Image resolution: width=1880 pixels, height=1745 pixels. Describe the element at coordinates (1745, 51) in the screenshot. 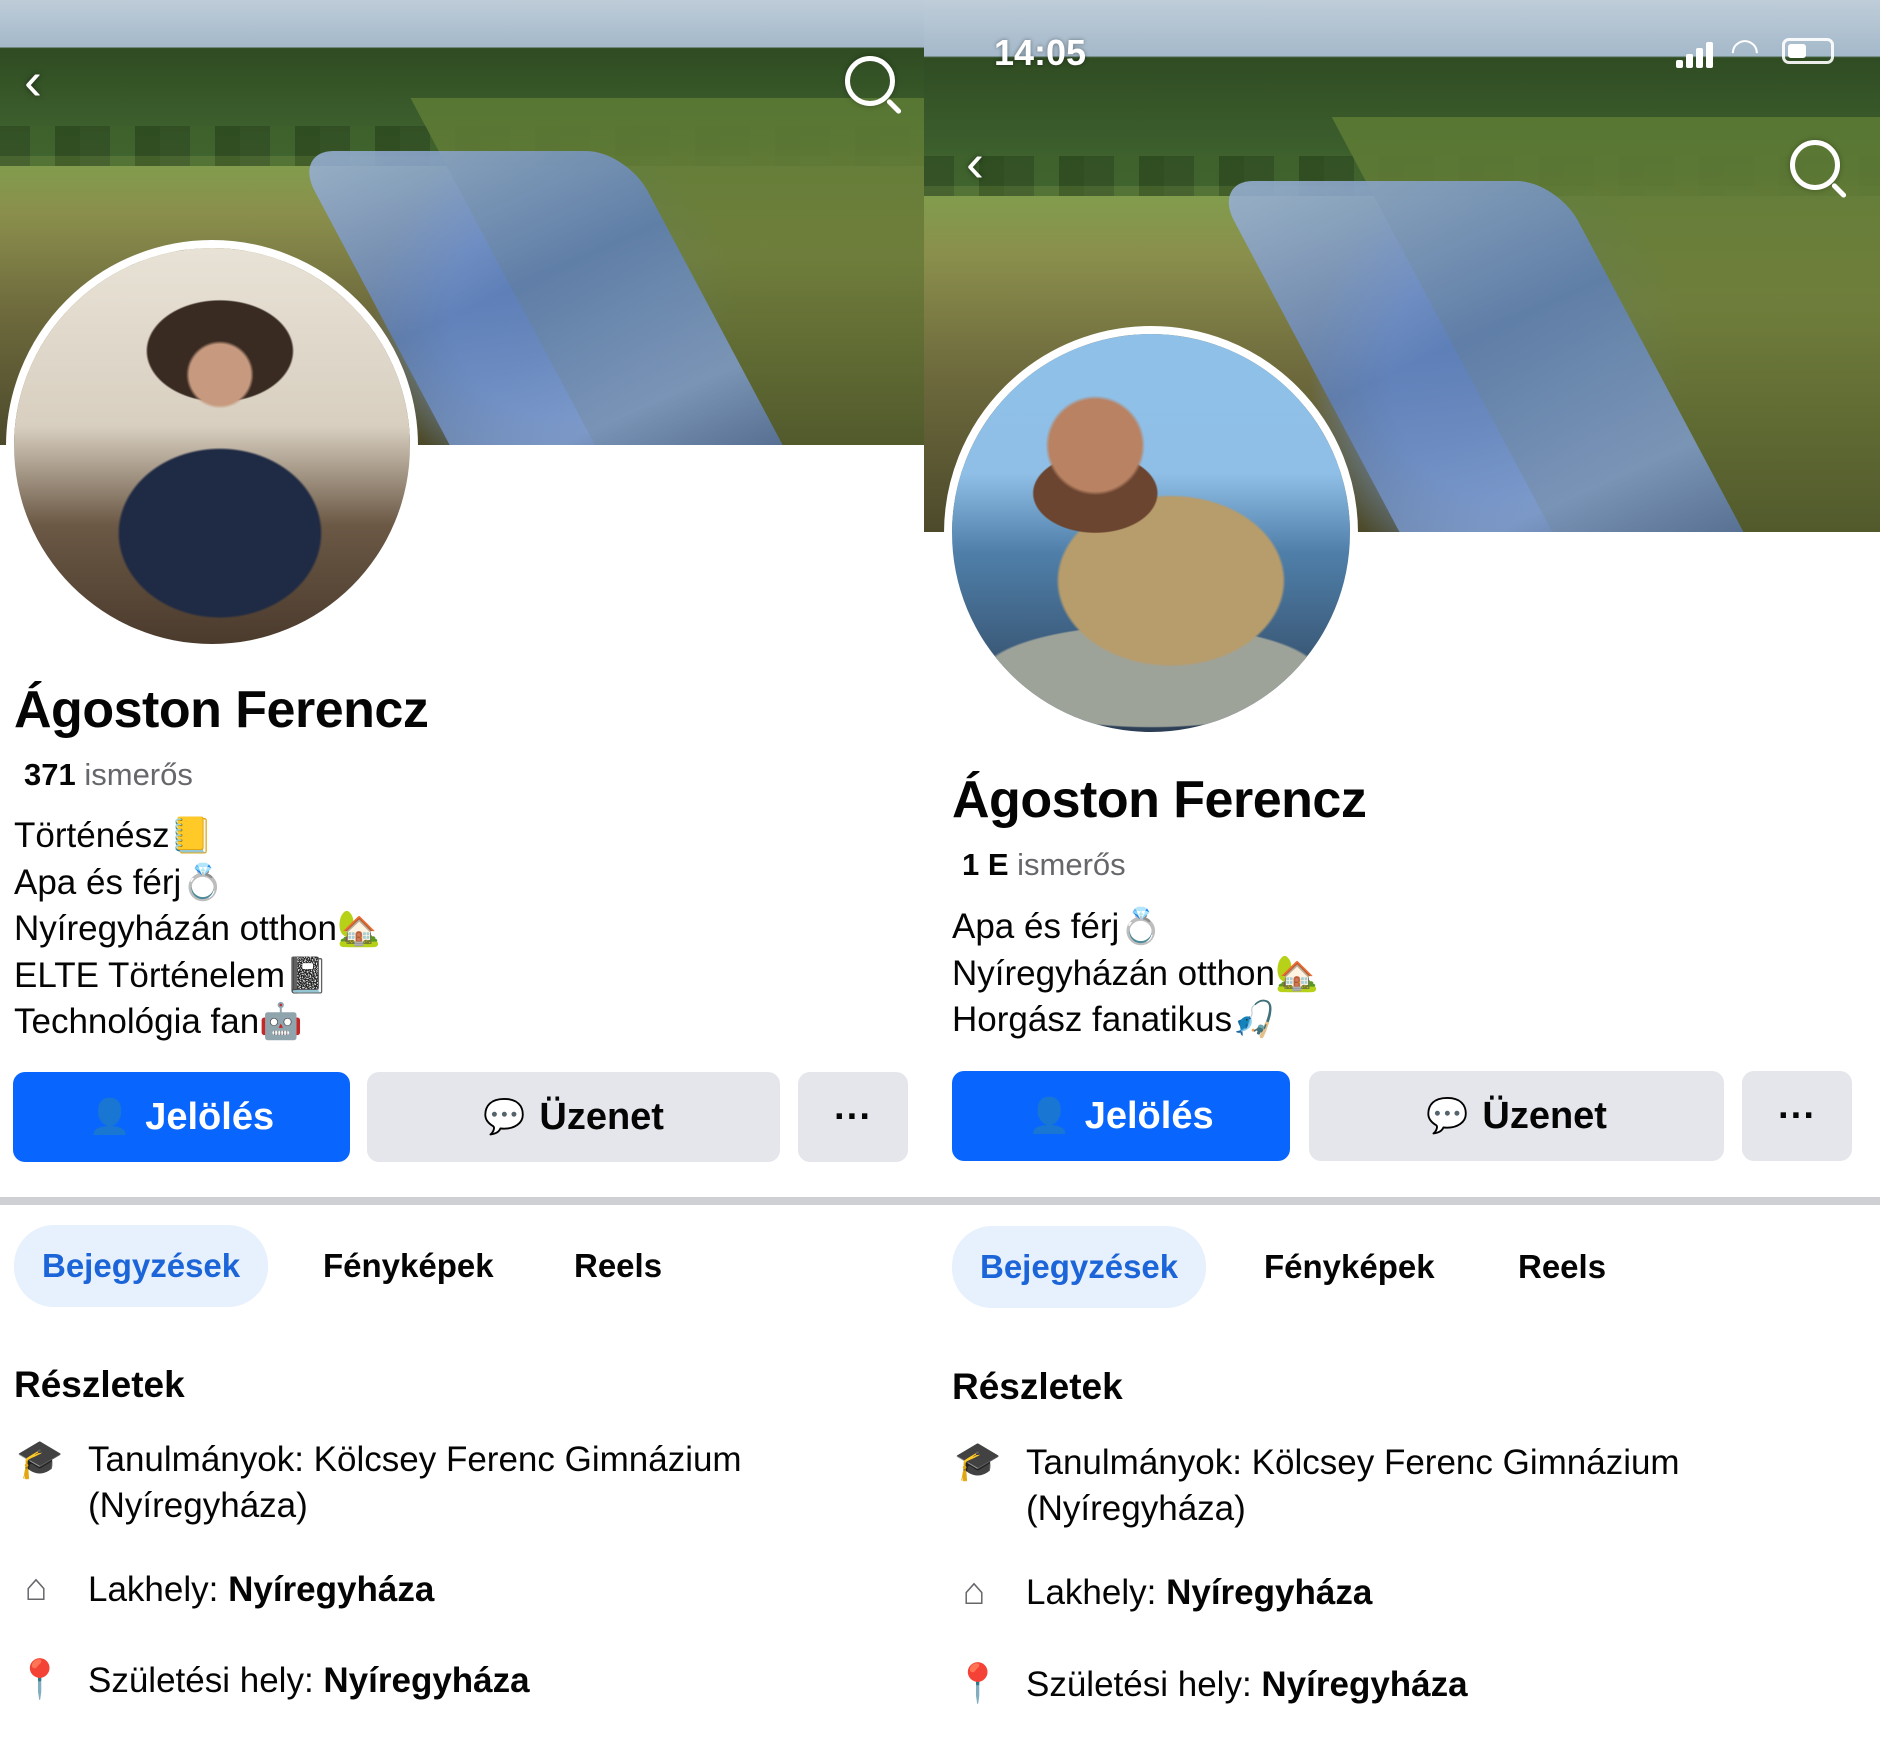

I see `wifi-icon: ◠` at that location.